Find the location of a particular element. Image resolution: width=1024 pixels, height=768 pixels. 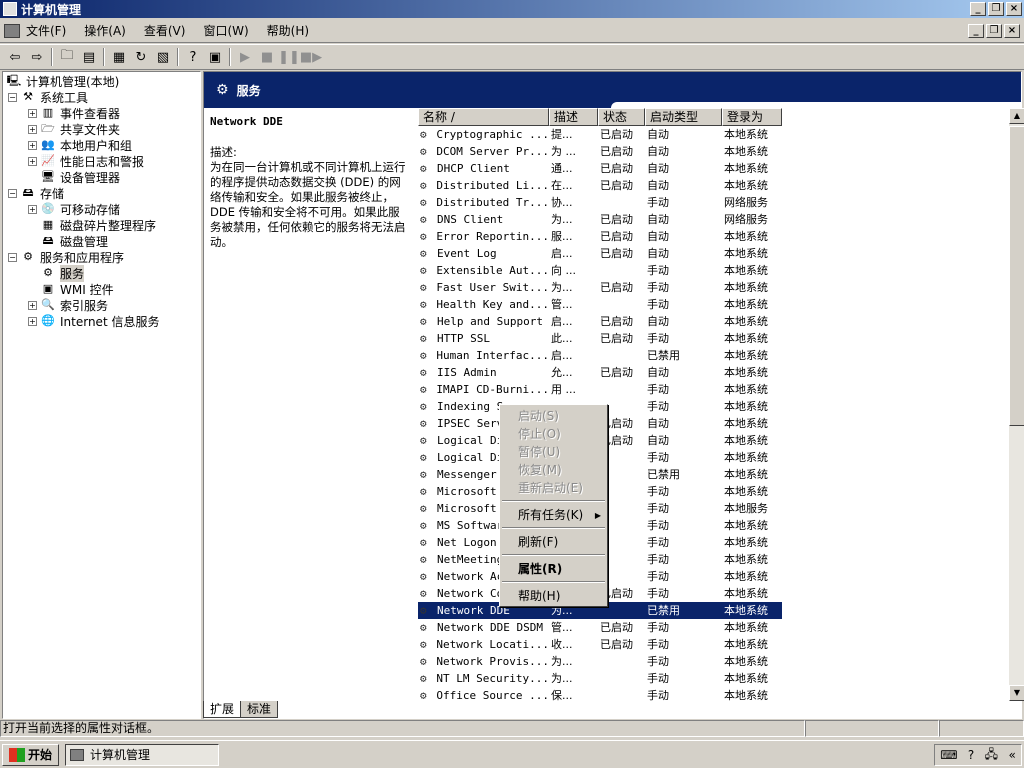

pause-service-icon: ❚❚ is located at coordinates (289, 57).